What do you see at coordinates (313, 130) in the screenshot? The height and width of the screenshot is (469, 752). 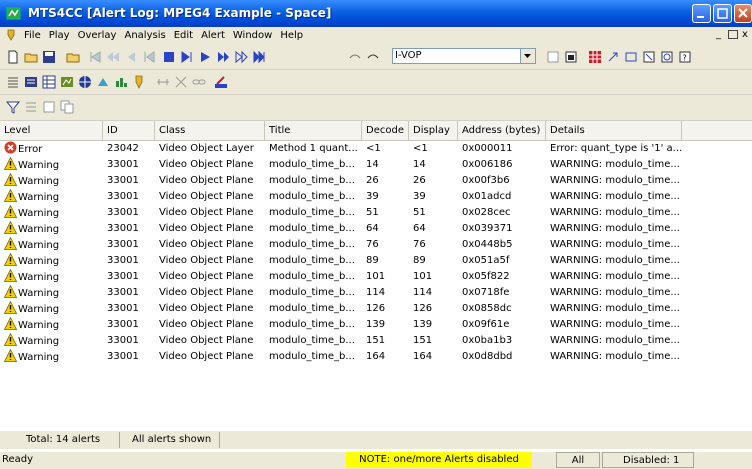 I see `column-header-title: Title` at bounding box center [313, 130].